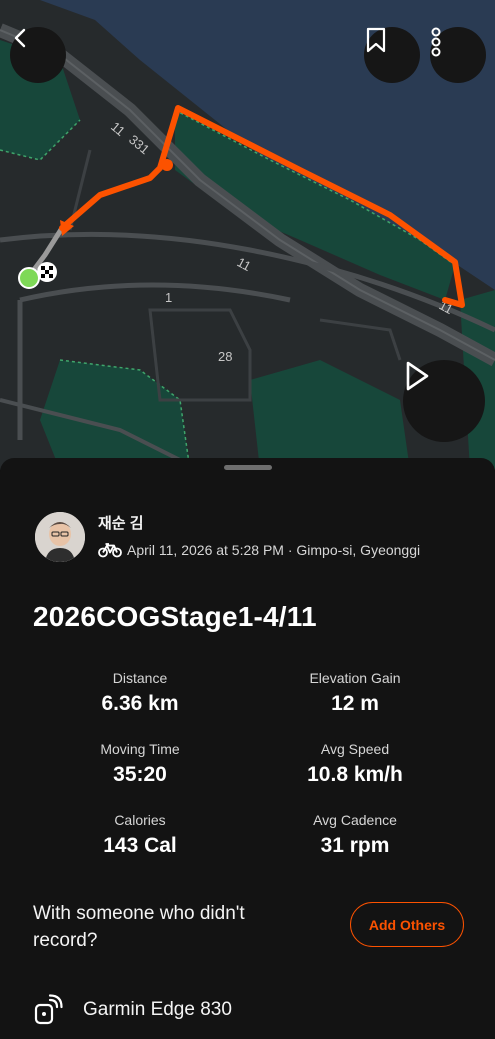  What do you see at coordinates (157, 1009) in the screenshot?
I see `device-name: Garmin Edge 830` at bounding box center [157, 1009].